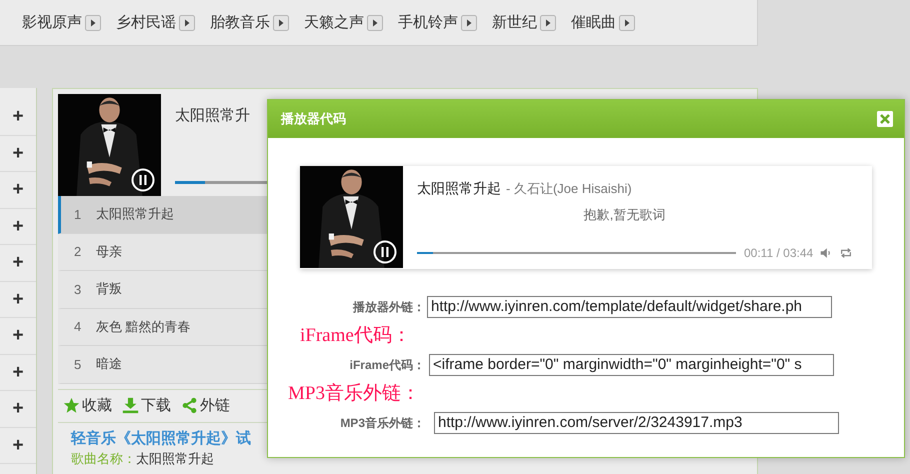 The height and width of the screenshot is (474, 910). What do you see at coordinates (629, 307) in the screenshot?
I see `input-field: http://www.iyinren.com/template/default/widget/share.ph` at bounding box center [629, 307].